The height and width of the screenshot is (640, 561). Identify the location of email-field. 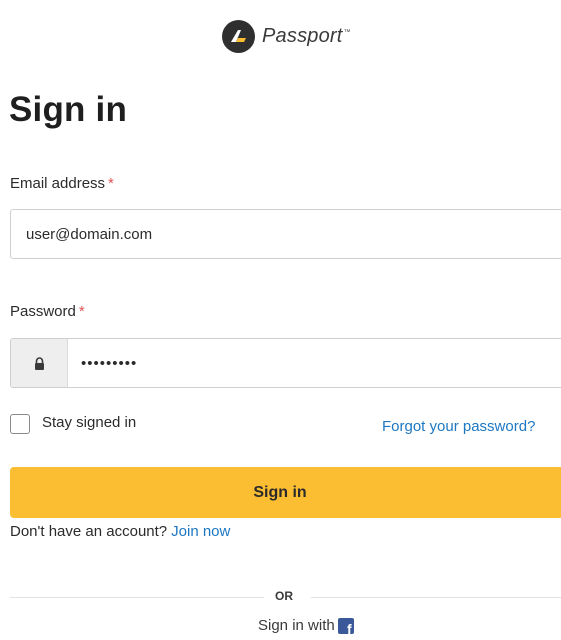
(285, 234).